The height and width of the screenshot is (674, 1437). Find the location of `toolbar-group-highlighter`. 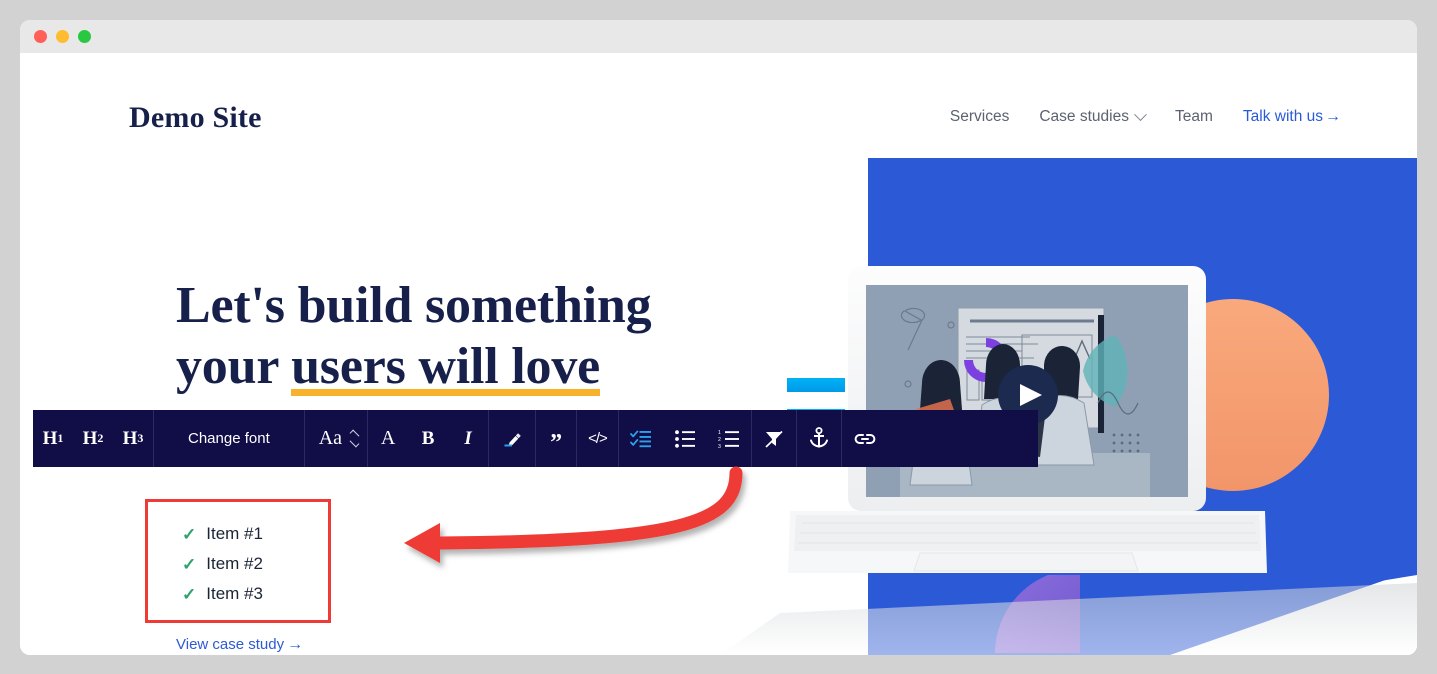

toolbar-group-highlighter is located at coordinates (513, 438).